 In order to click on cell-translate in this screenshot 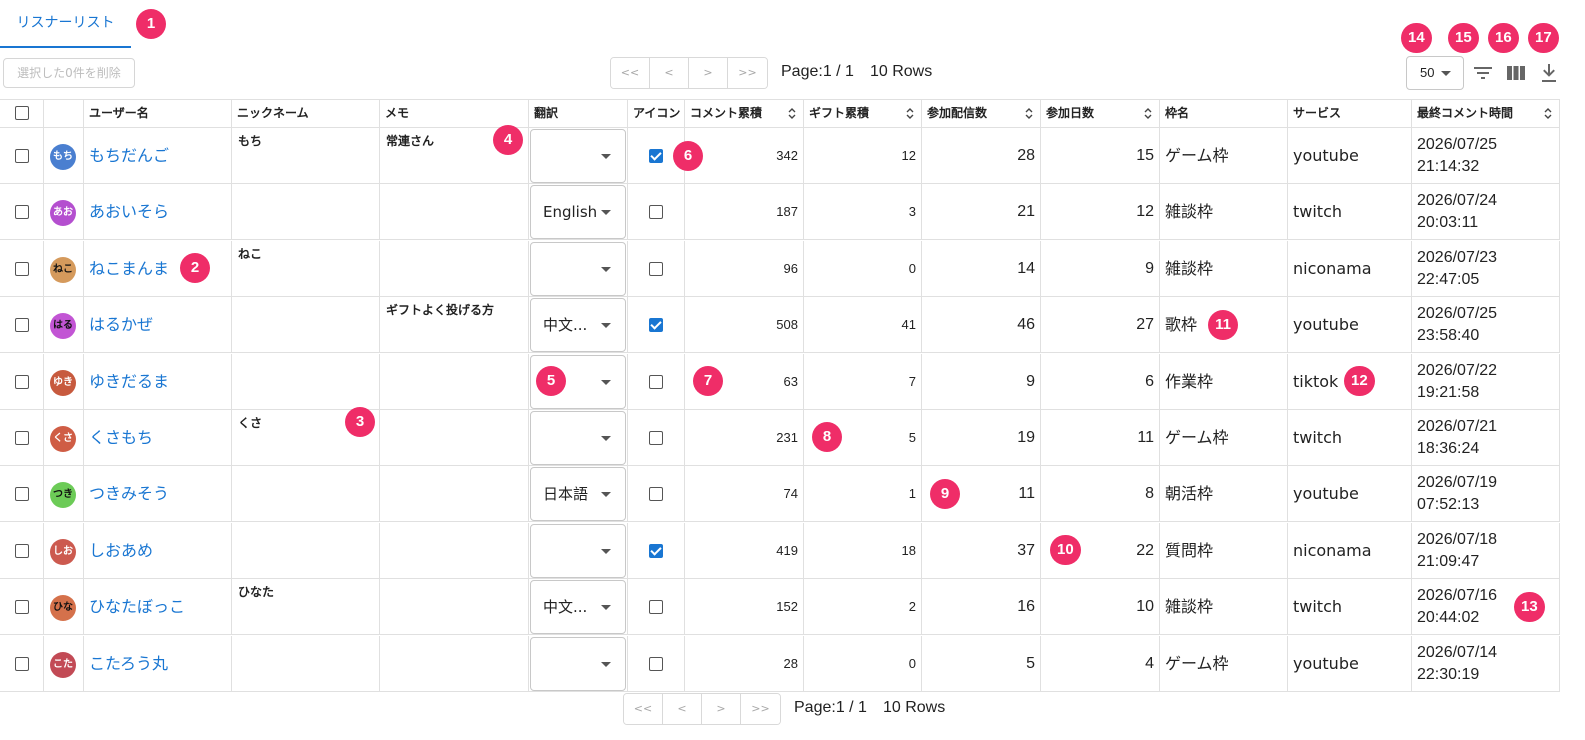, I will do `click(578, 268)`.